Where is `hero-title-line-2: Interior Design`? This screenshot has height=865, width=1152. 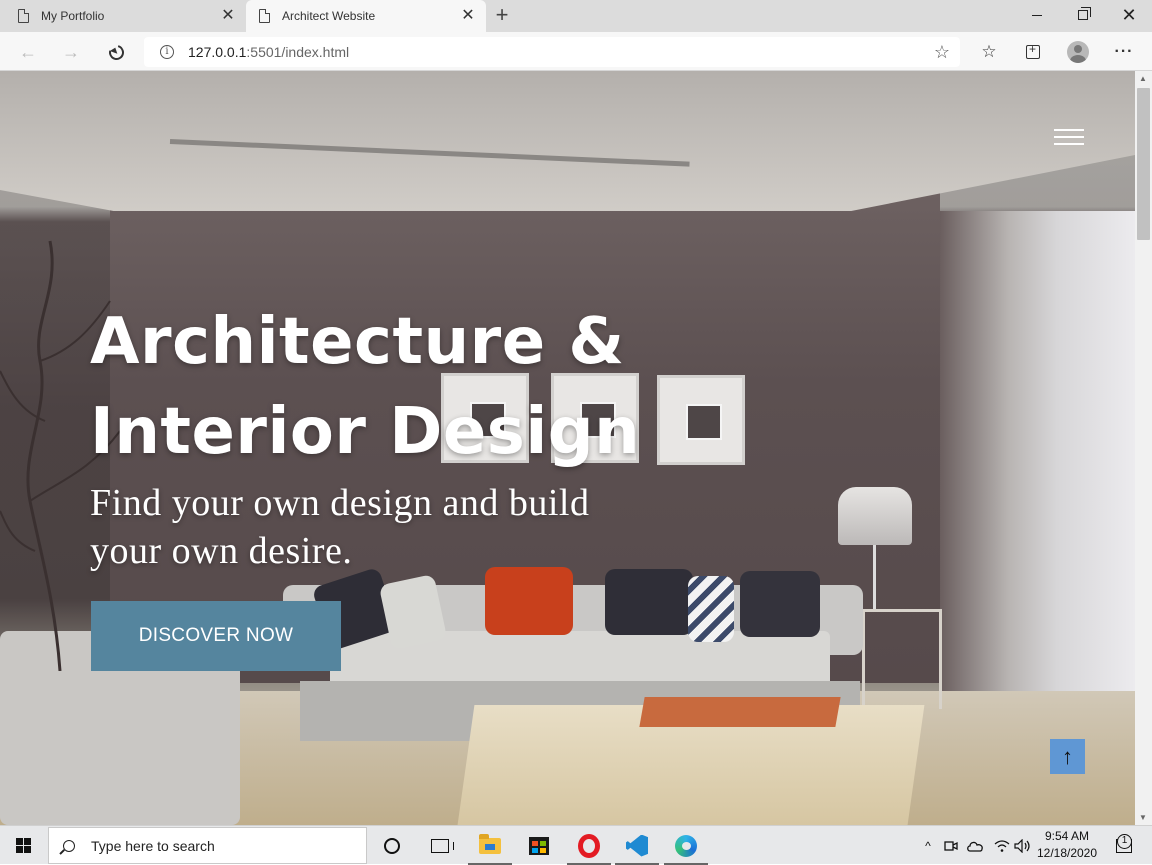
hero-title-line-2: Interior Design is located at coordinates (365, 432).